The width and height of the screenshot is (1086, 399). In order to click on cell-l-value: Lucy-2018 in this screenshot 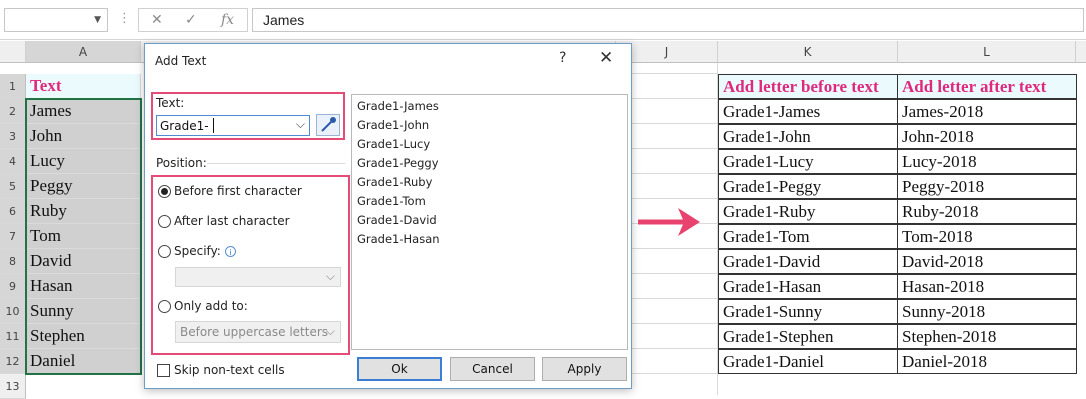, I will do `click(987, 161)`.